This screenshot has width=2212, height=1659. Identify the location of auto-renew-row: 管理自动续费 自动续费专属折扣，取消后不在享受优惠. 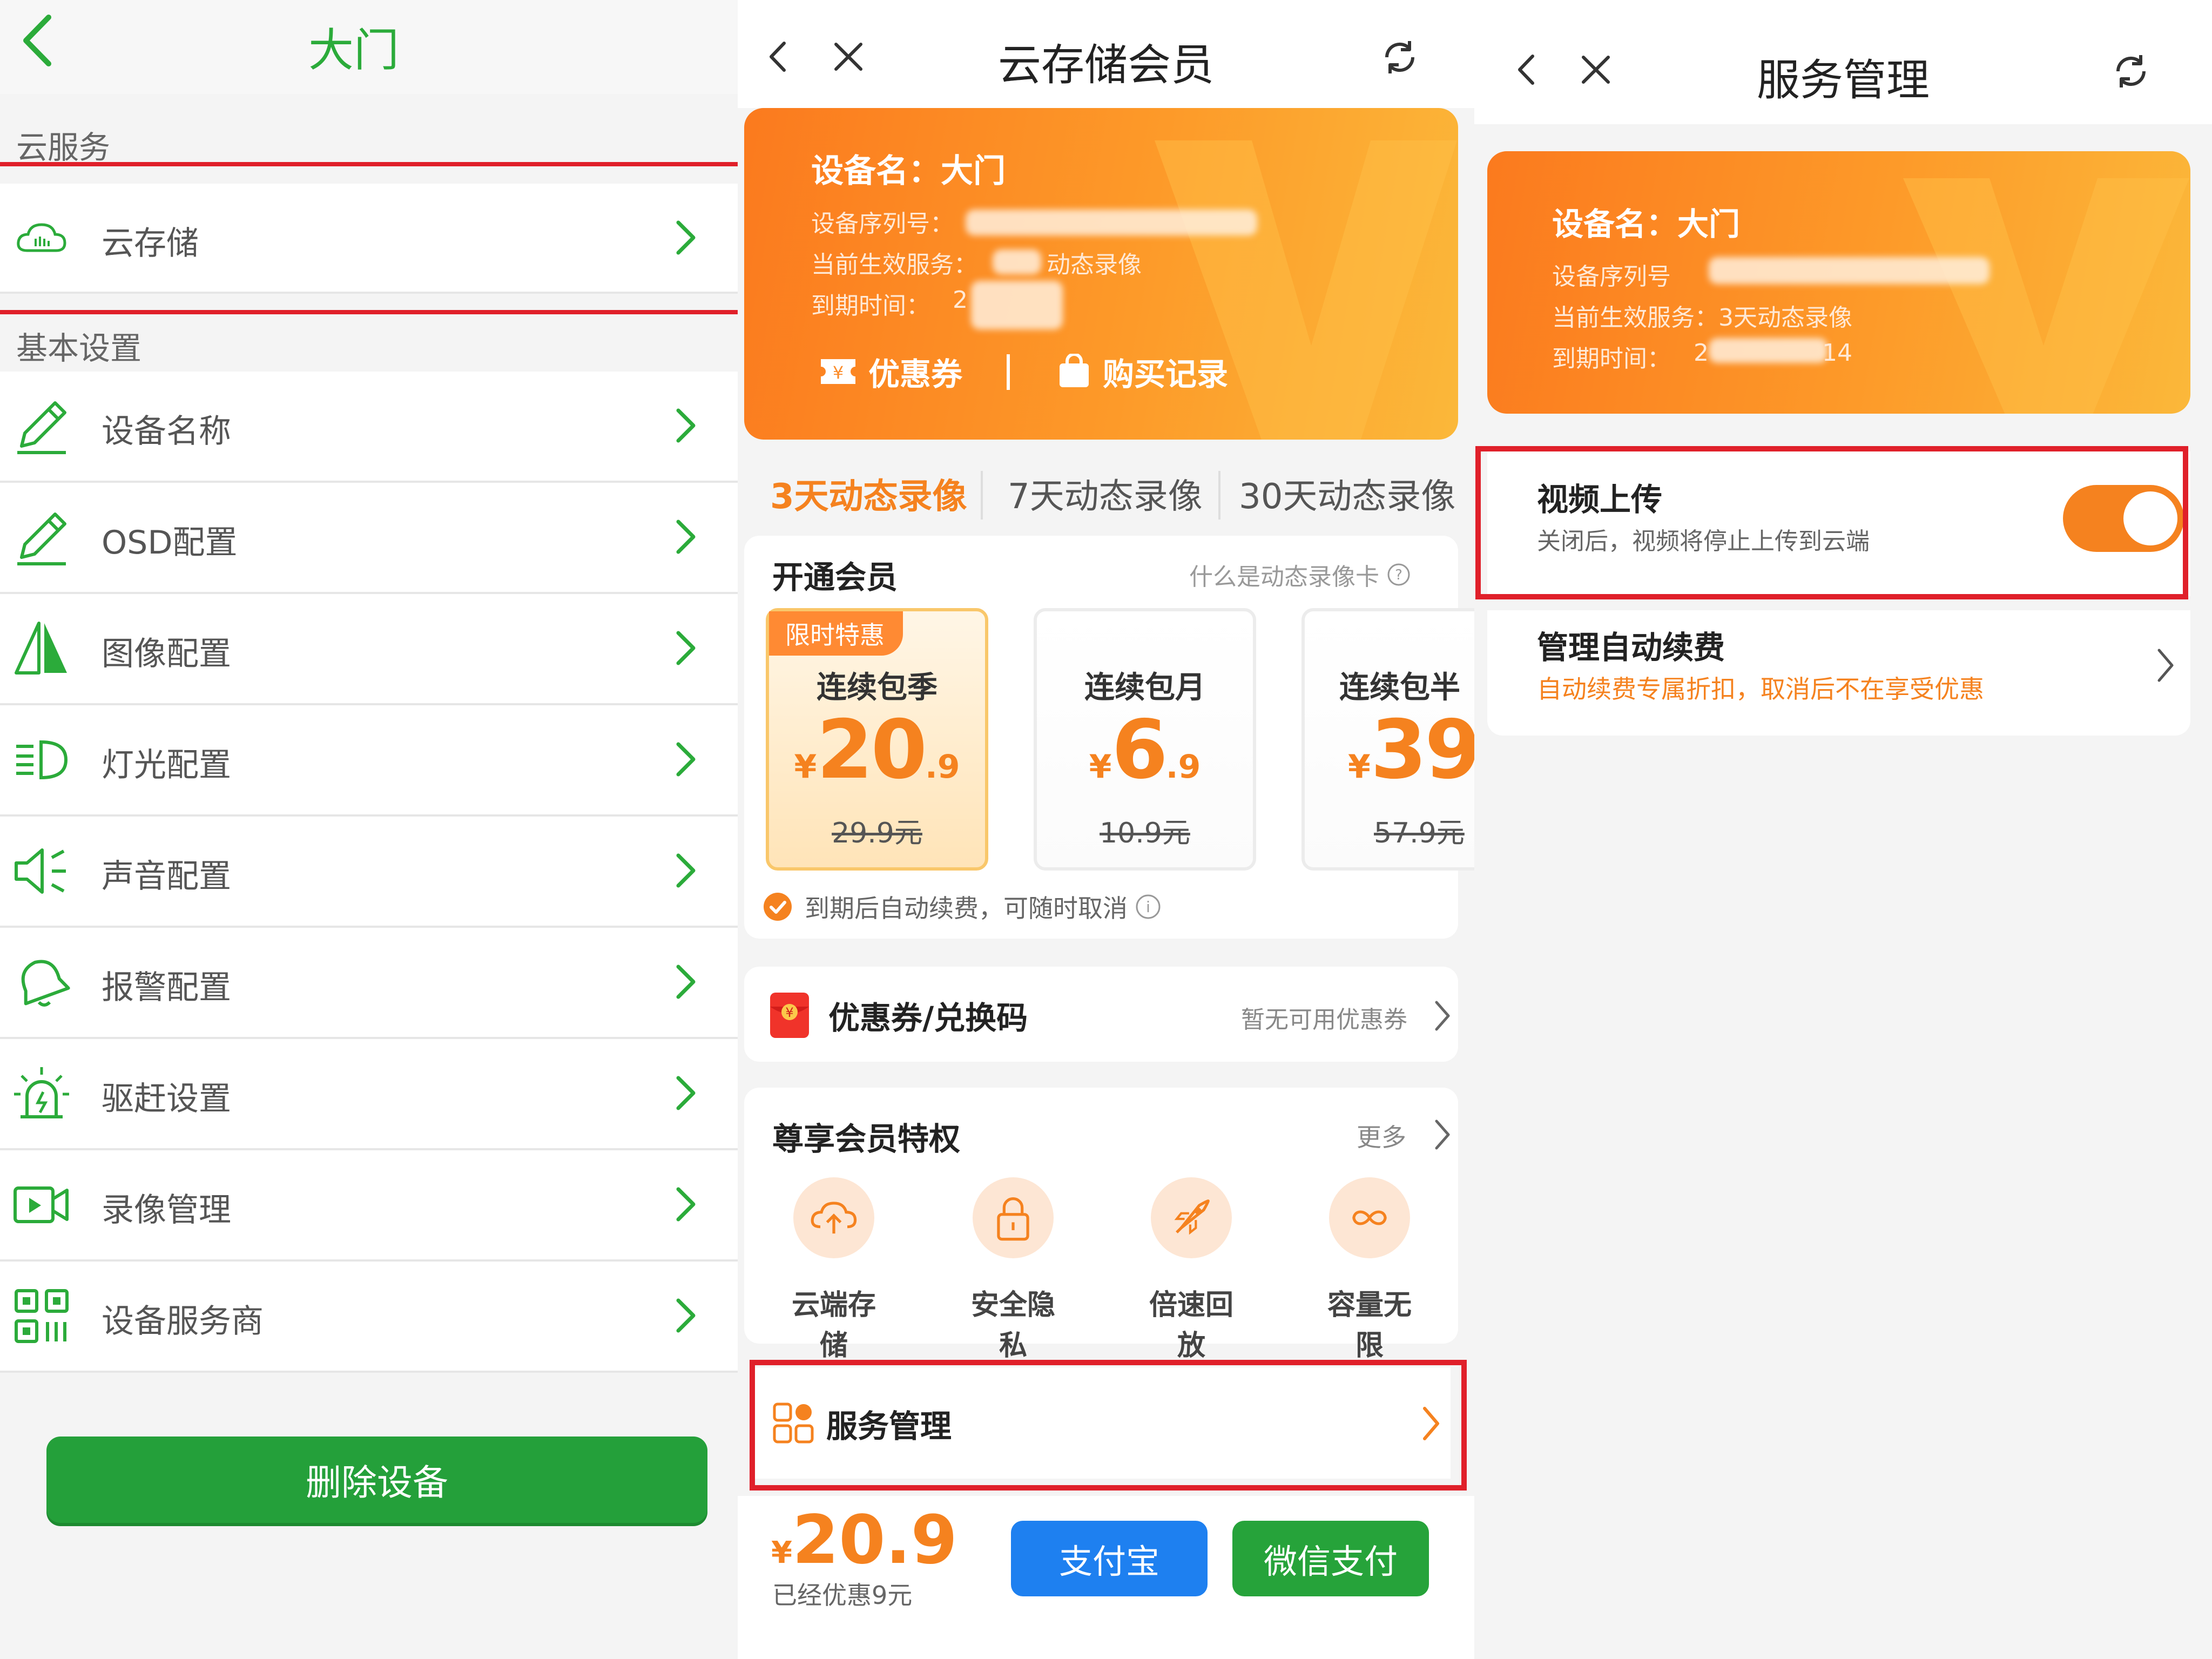
(1838, 673).